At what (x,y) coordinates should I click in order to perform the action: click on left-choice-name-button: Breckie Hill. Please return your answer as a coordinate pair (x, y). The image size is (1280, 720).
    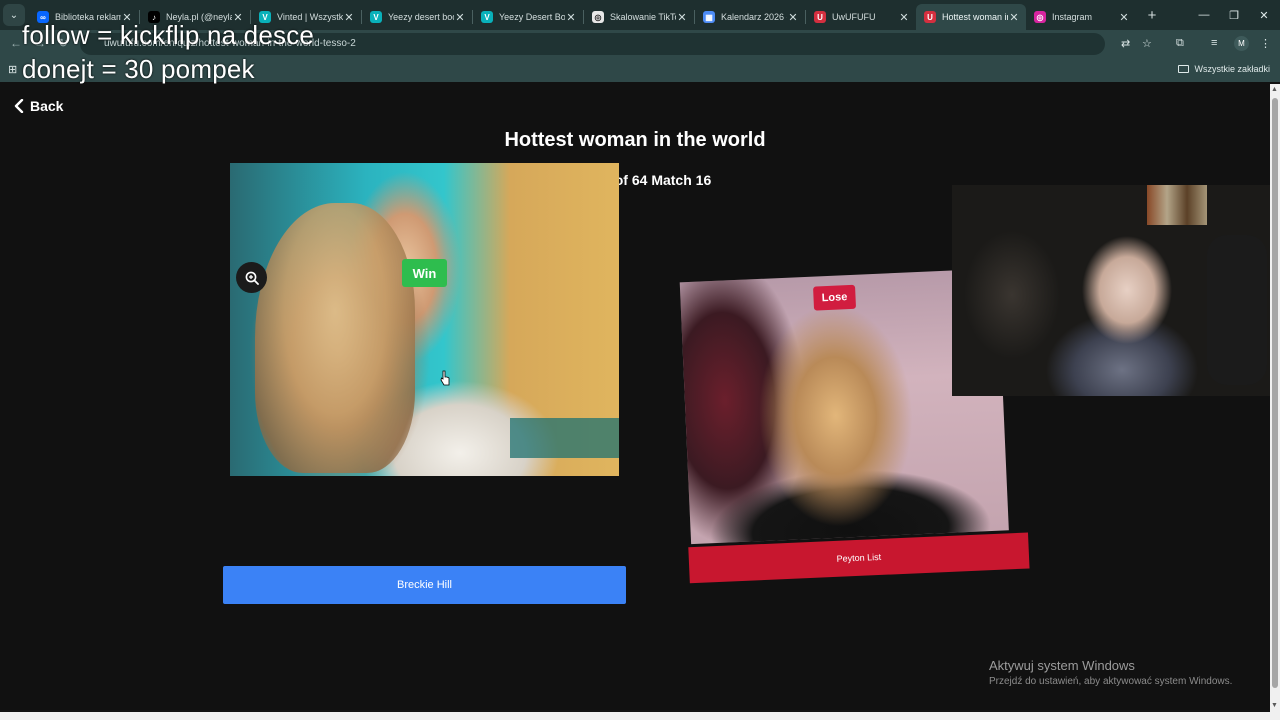
    Looking at the image, I should click on (424, 585).